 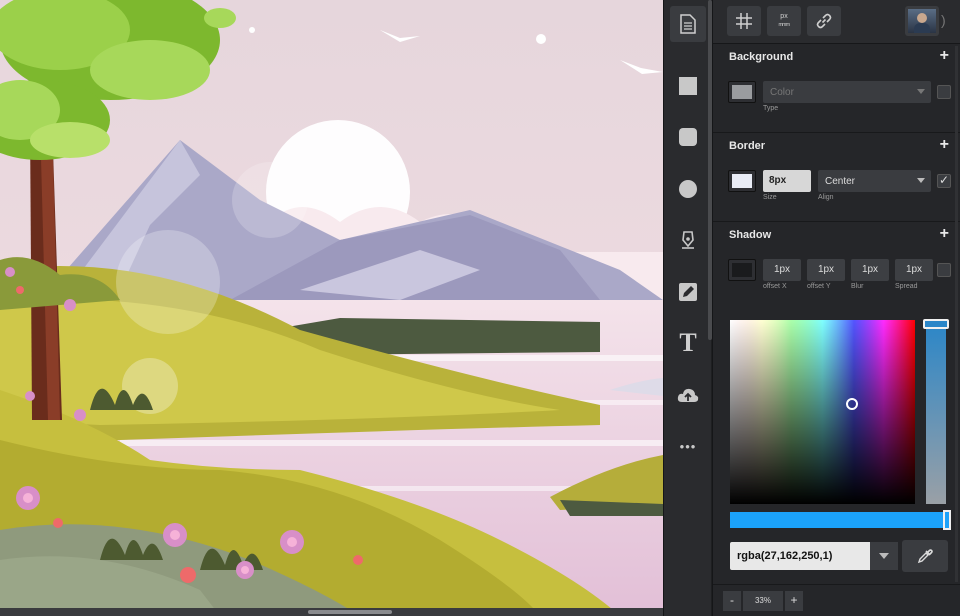 What do you see at coordinates (936, 324) in the screenshot?
I see `hue-slider-thumb` at bounding box center [936, 324].